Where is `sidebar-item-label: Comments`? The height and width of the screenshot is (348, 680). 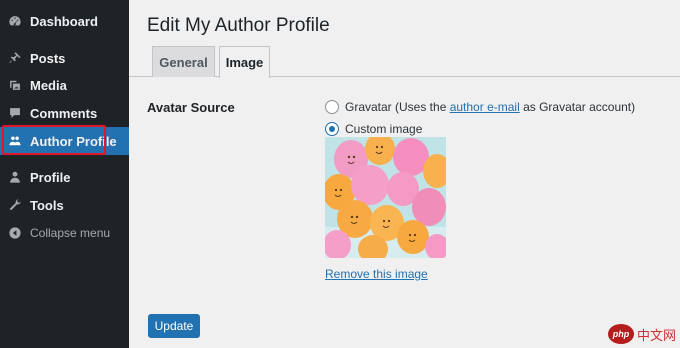 sidebar-item-label: Comments is located at coordinates (64, 113).